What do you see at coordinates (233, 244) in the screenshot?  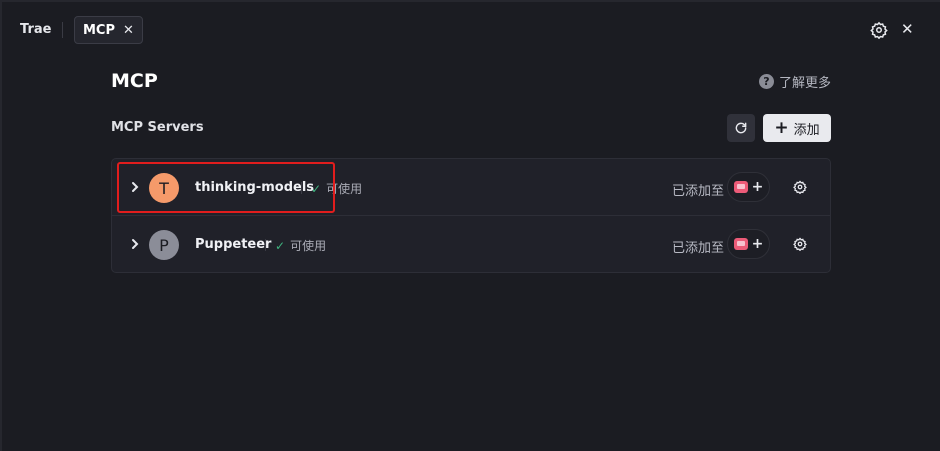 I see `server-name: Puppeteer` at bounding box center [233, 244].